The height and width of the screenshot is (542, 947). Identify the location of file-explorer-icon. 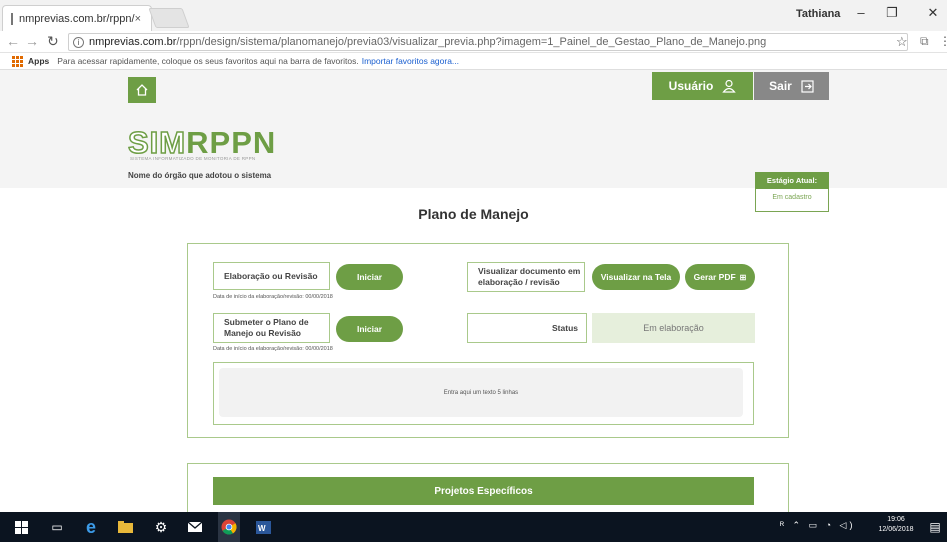
(125, 527).